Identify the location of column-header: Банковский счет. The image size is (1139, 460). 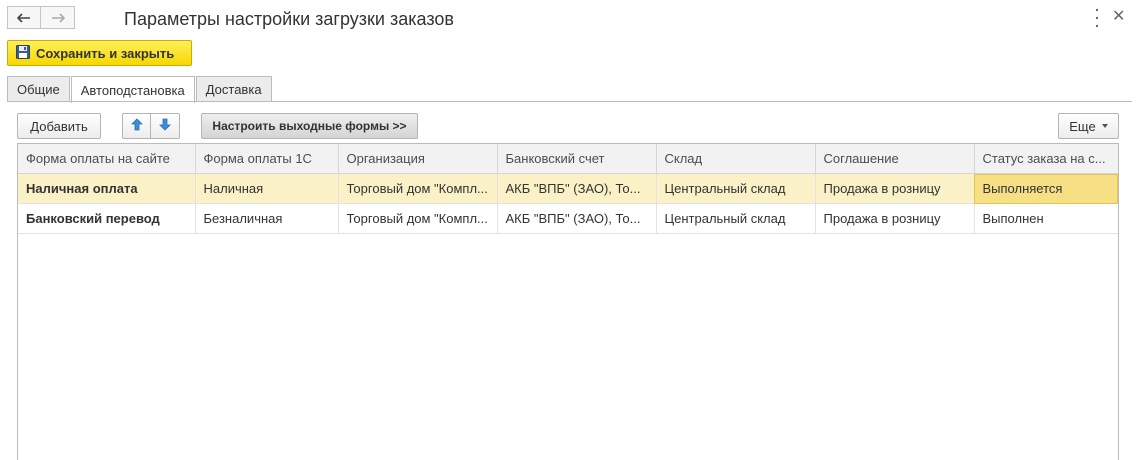
(577, 159).